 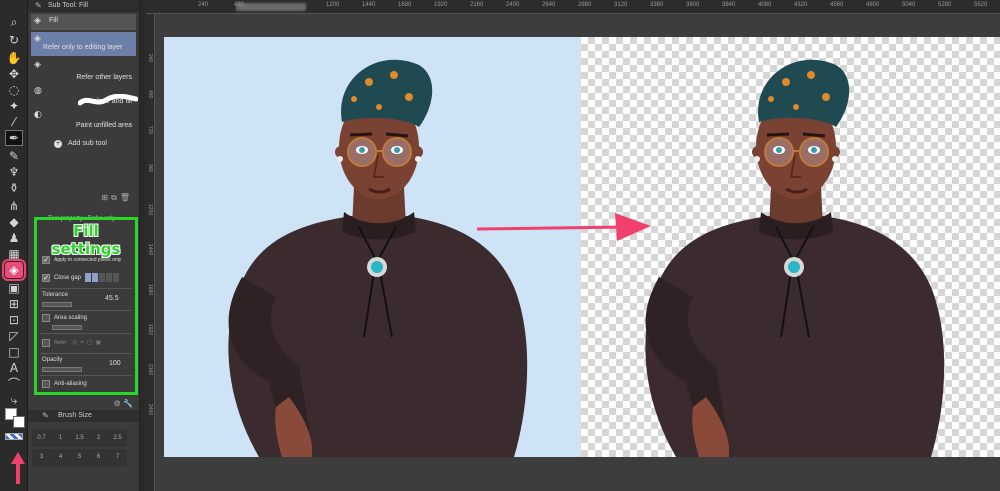 What do you see at coordinates (83, 119) in the screenshot?
I see `sub-tool-paint-unfilled: ◐ Paint unfilled area` at bounding box center [83, 119].